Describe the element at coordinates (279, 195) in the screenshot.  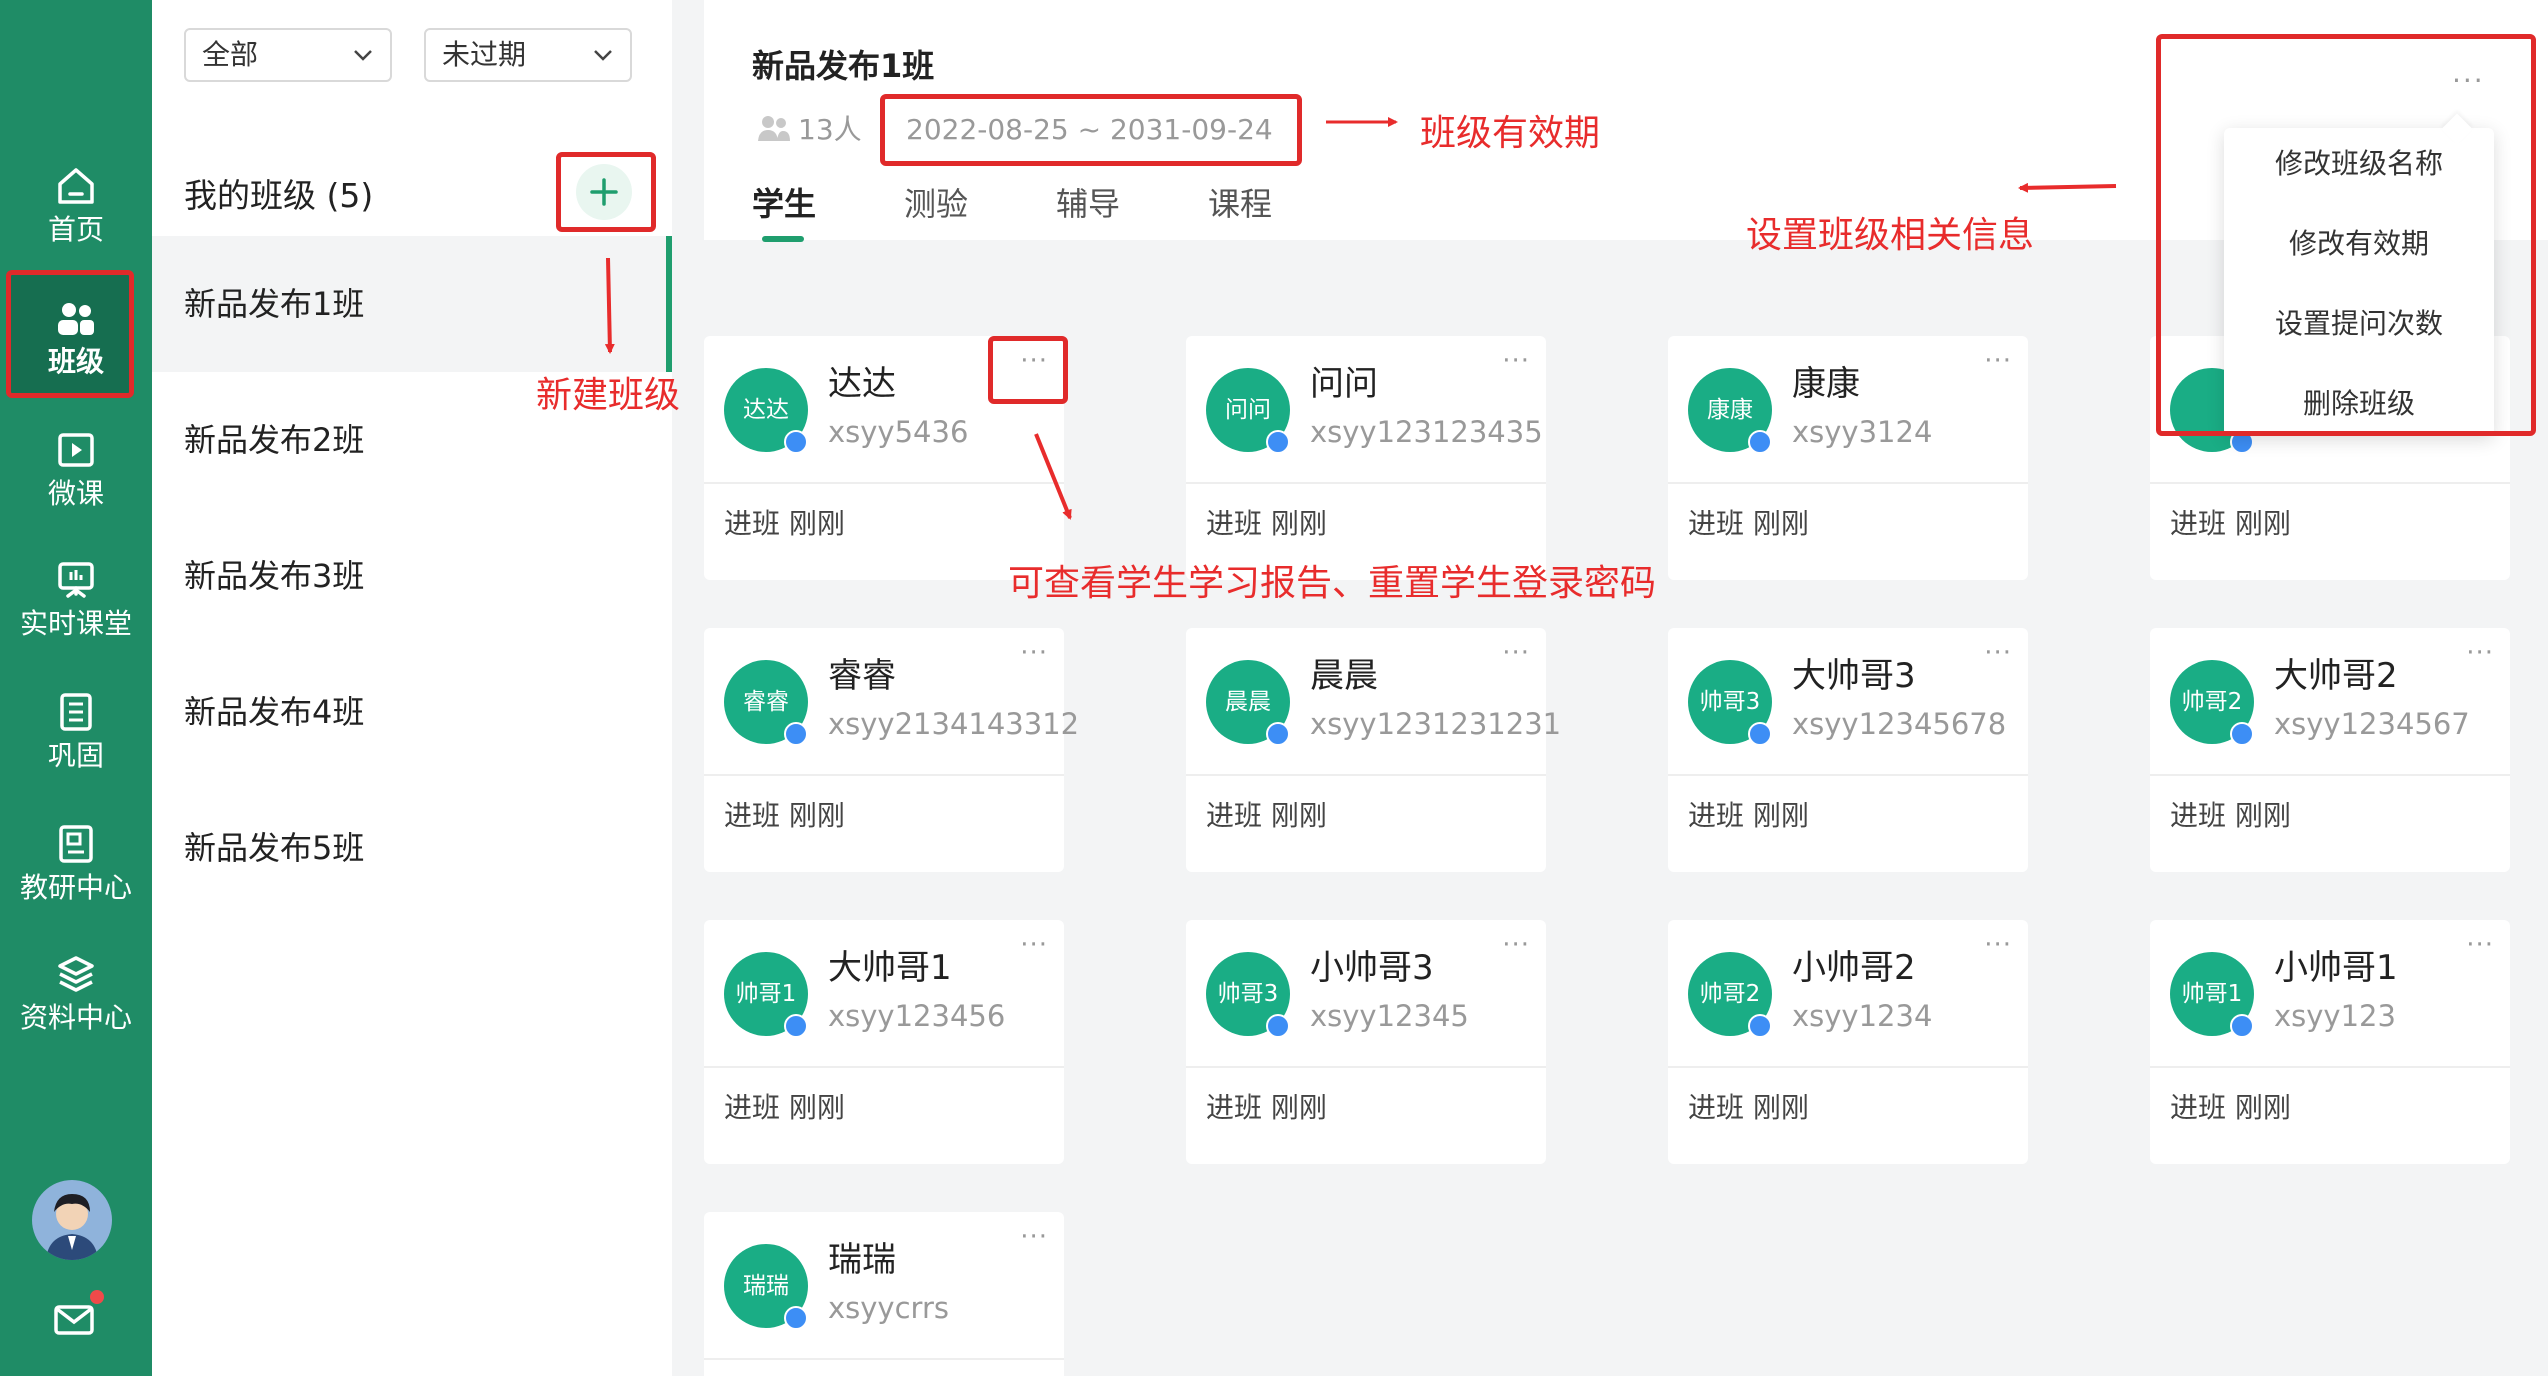
I see `my-classes-title: 我的班级 (5)` at that location.